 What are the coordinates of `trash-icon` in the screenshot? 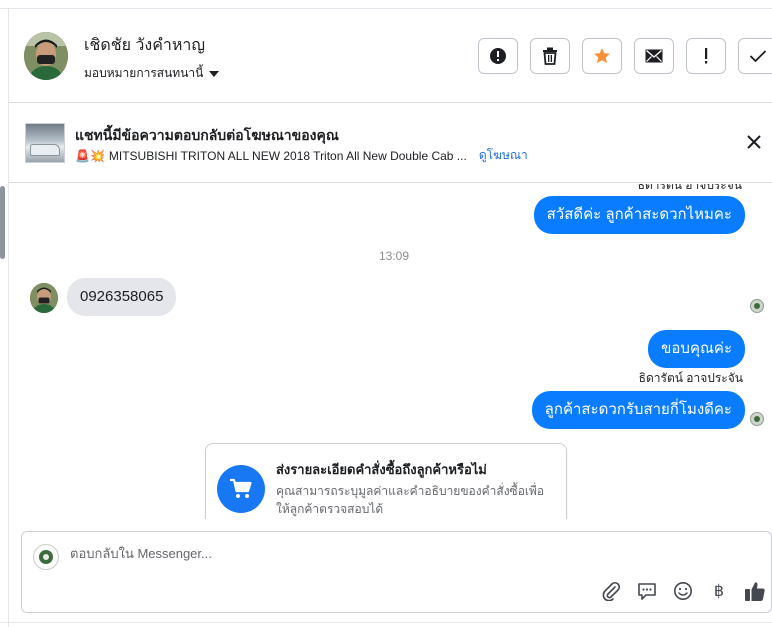 It's located at (550, 56).